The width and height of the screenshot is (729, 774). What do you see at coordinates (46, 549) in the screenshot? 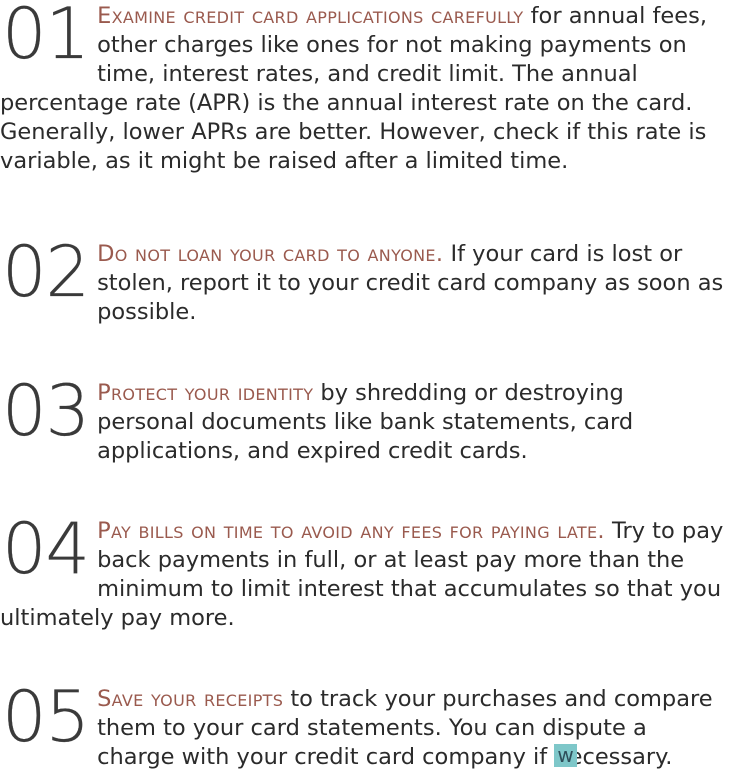
I see `tip-number: 04` at bounding box center [46, 549].